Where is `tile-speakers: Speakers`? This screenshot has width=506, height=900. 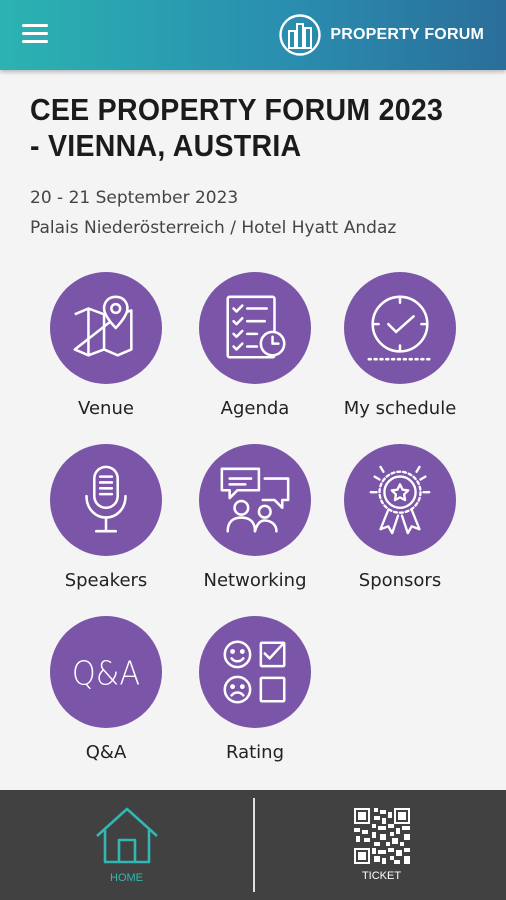 tile-speakers: Speakers is located at coordinates (106, 517).